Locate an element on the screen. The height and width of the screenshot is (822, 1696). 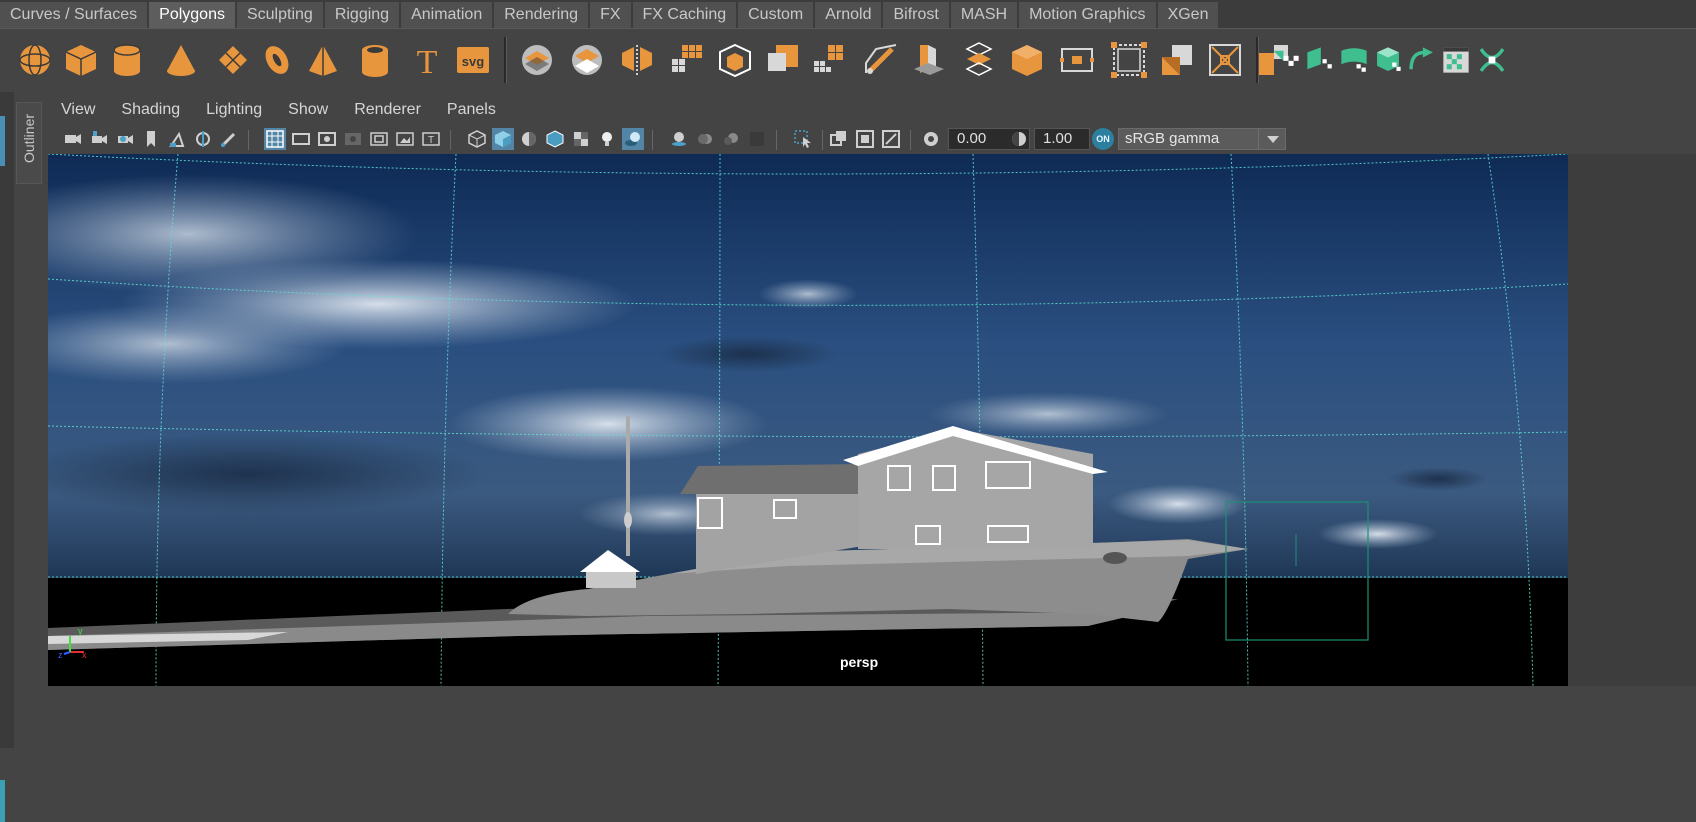
color-management-toggle: ON is located at coordinates (1103, 139).